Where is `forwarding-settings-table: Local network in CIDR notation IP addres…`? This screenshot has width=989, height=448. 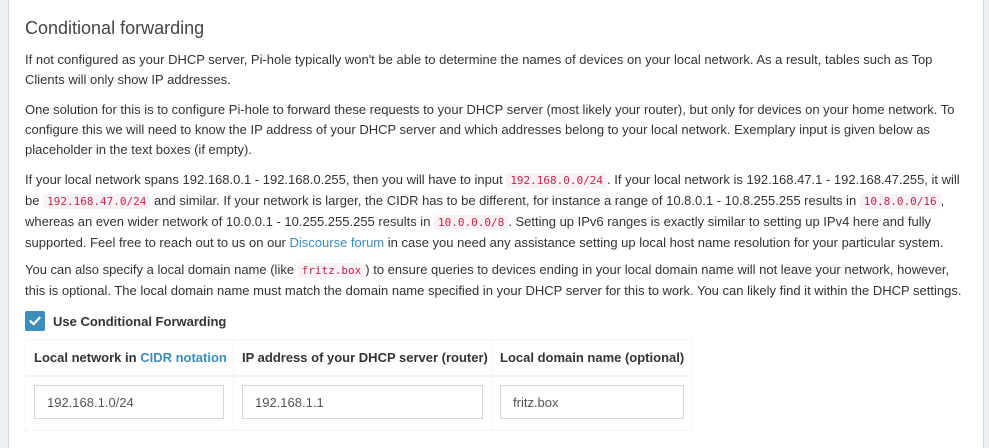
forwarding-settings-table: Local network in CIDR notation IP addres… is located at coordinates (358, 385).